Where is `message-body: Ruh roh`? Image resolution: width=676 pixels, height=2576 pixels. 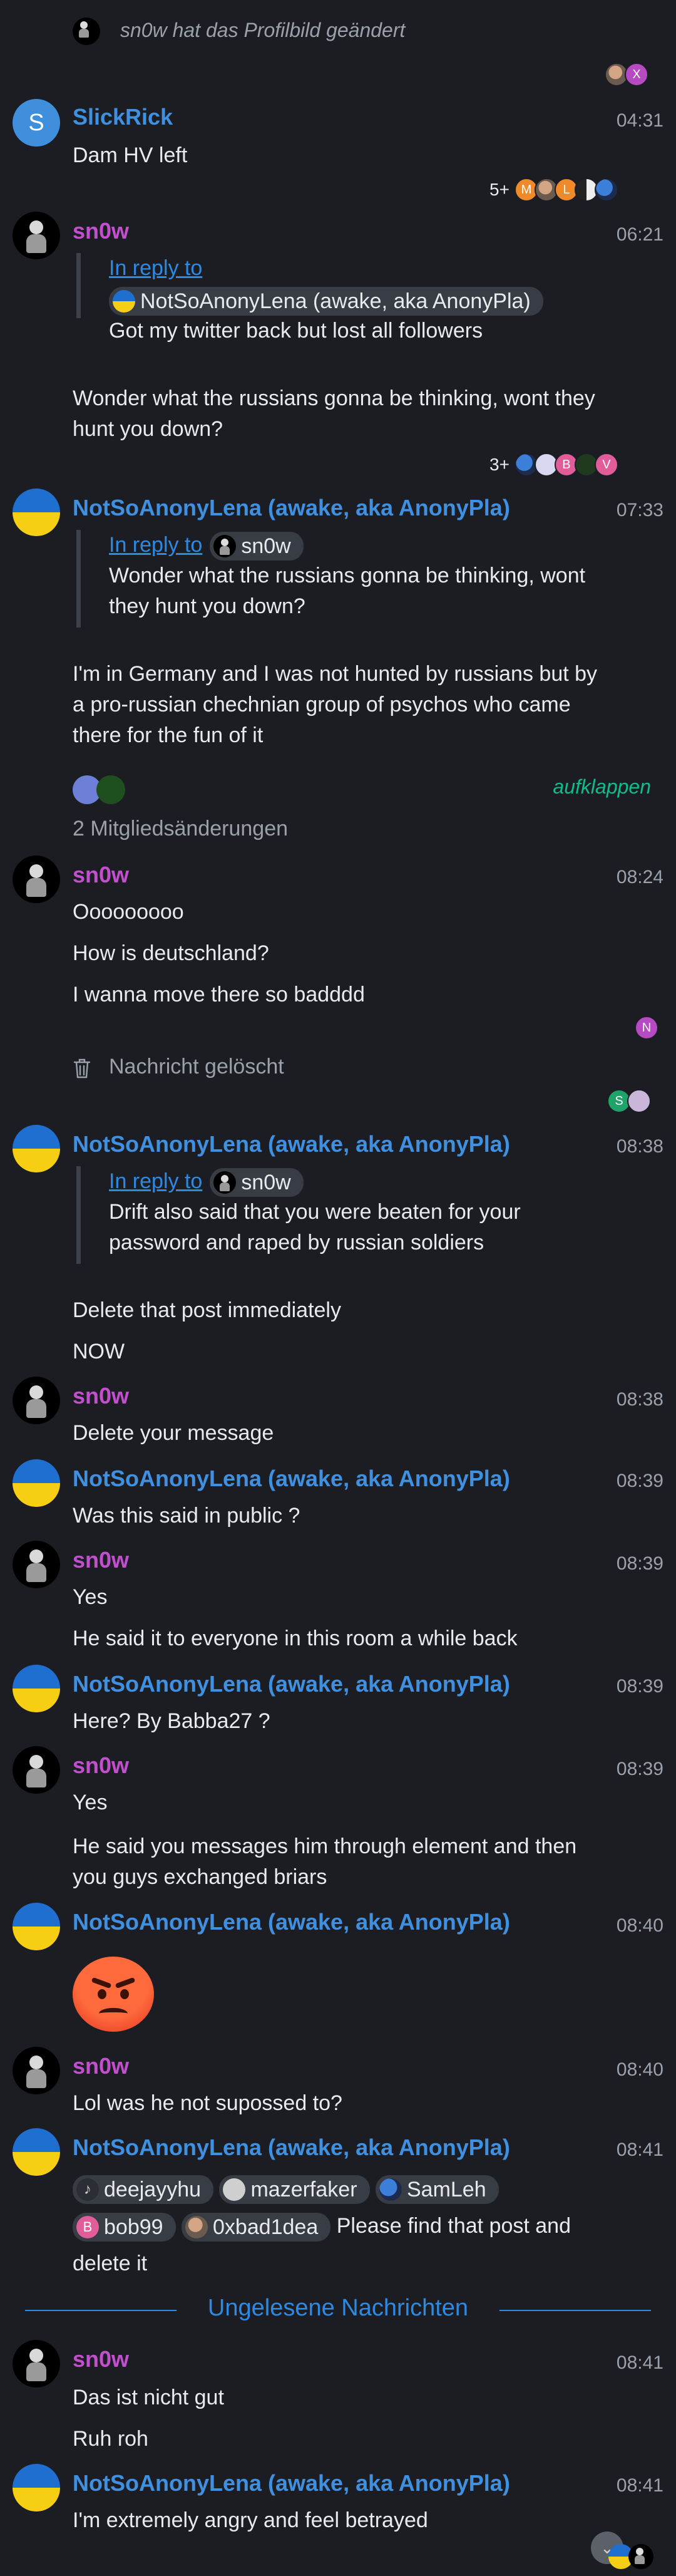
message-body: Ruh roh is located at coordinates (110, 2439).